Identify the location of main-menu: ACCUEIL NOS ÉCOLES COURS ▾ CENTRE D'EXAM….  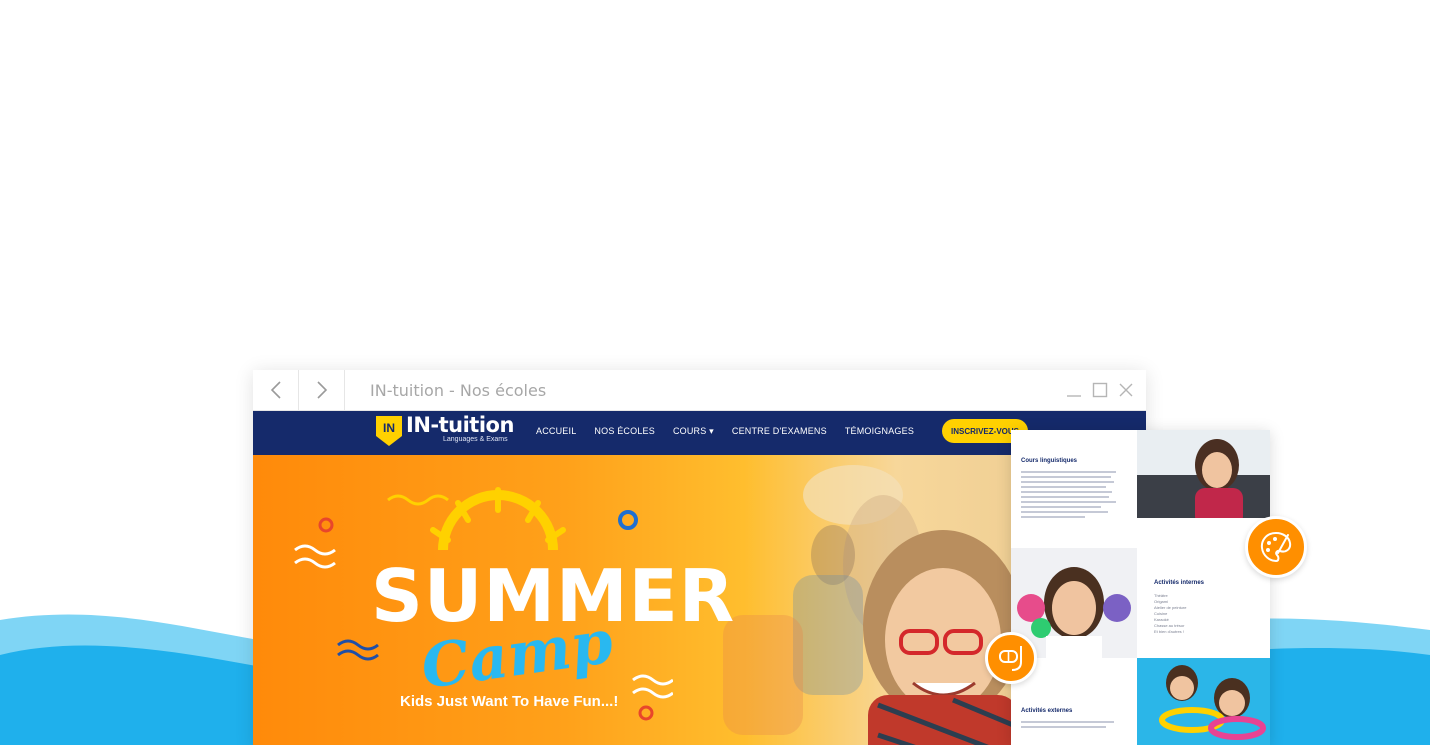
(725, 431).